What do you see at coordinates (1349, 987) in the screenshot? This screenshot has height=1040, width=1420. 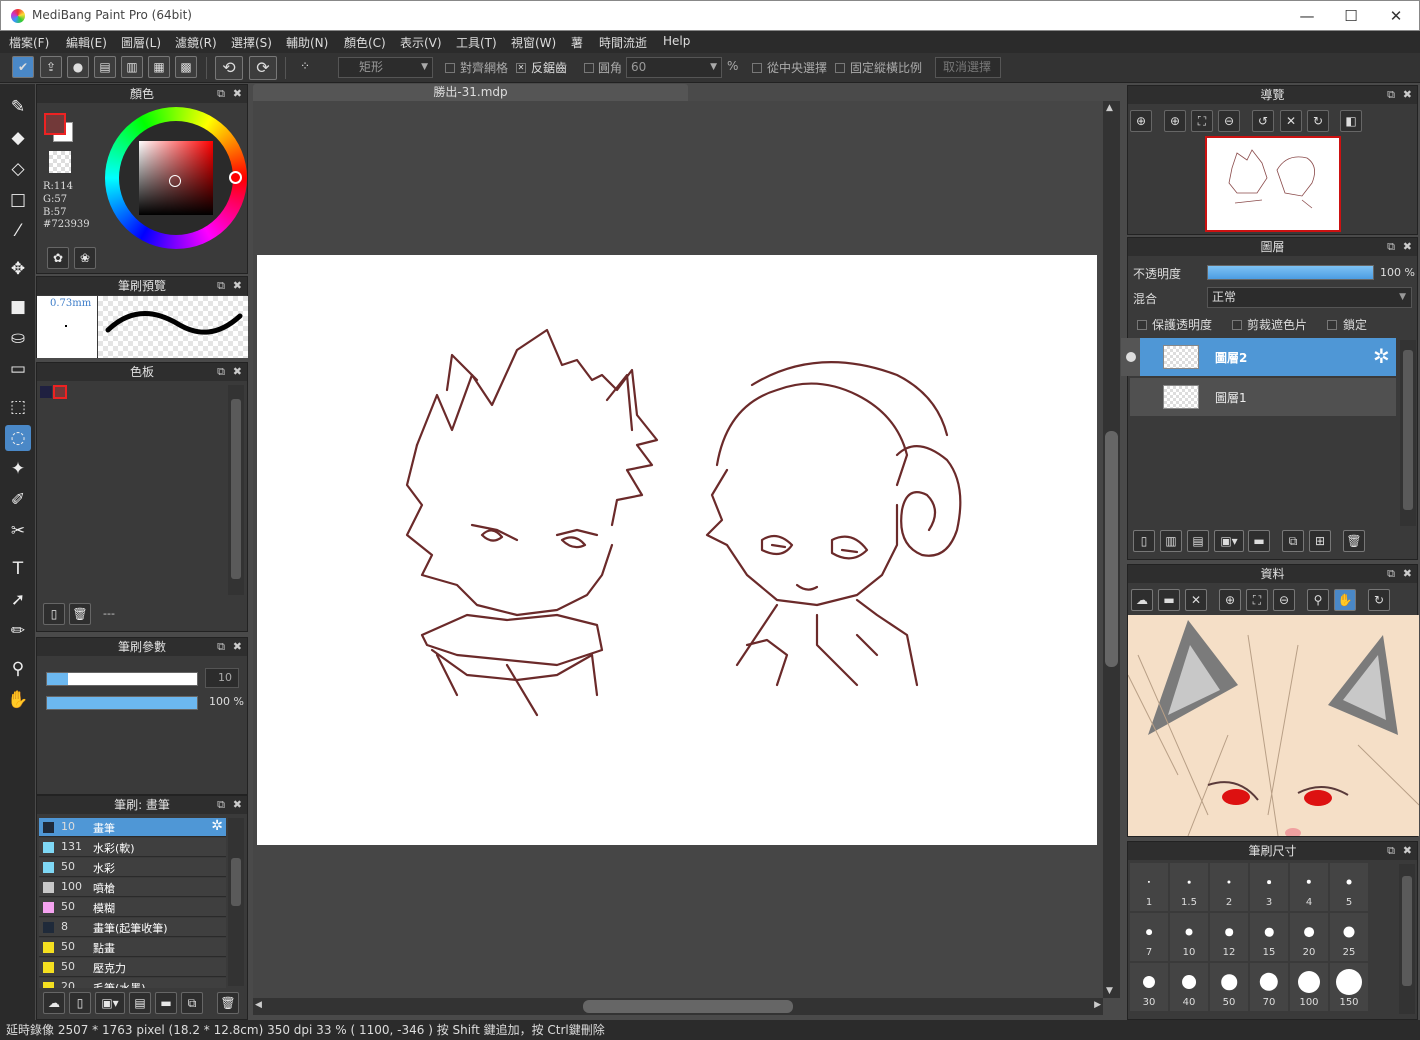 I see `brush-size-option: 150` at bounding box center [1349, 987].